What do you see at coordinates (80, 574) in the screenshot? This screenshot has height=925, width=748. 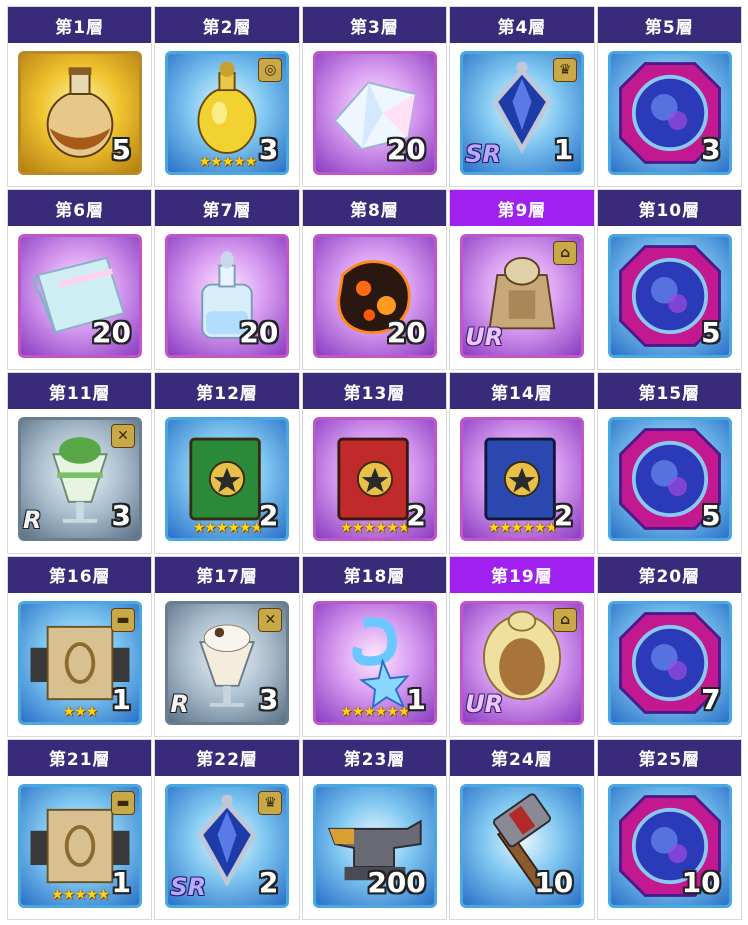 I see `floor-label: 第16層` at bounding box center [80, 574].